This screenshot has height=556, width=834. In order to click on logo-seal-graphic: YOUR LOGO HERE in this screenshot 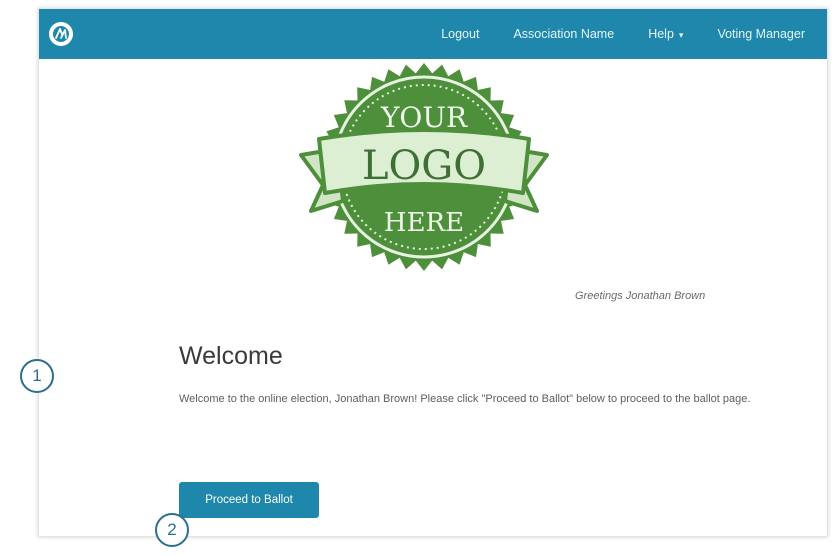, I will do `click(424, 167)`.